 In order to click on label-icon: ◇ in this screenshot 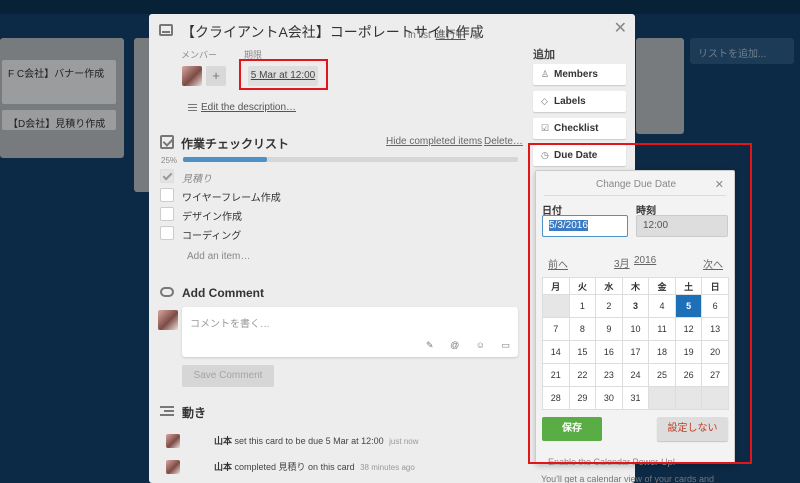, I will do `click(544, 101)`.